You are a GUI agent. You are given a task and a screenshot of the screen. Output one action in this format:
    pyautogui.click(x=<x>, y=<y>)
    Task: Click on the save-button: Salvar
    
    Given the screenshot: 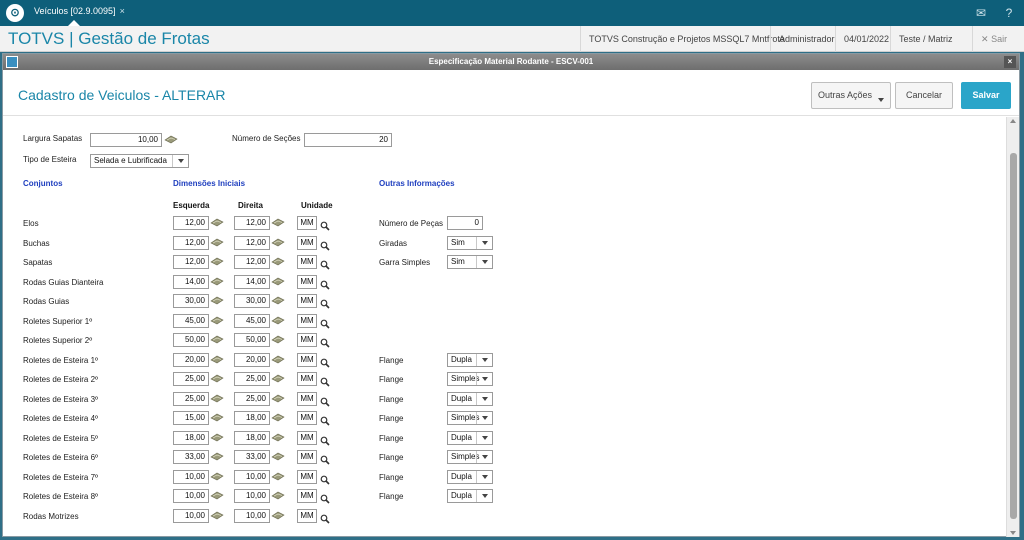 What is the action you would take?
    pyautogui.click(x=986, y=95)
    